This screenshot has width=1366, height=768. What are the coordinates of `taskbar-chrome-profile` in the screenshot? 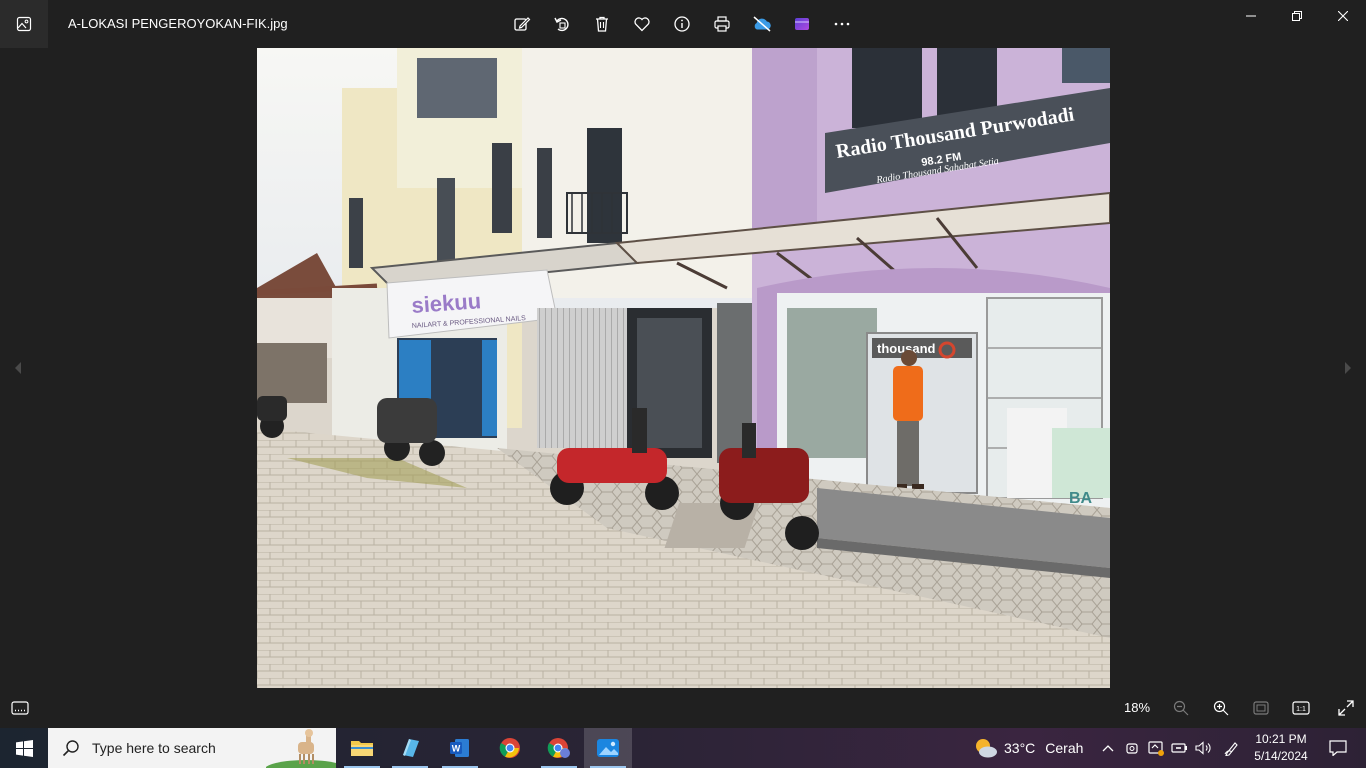 It's located at (559, 748).